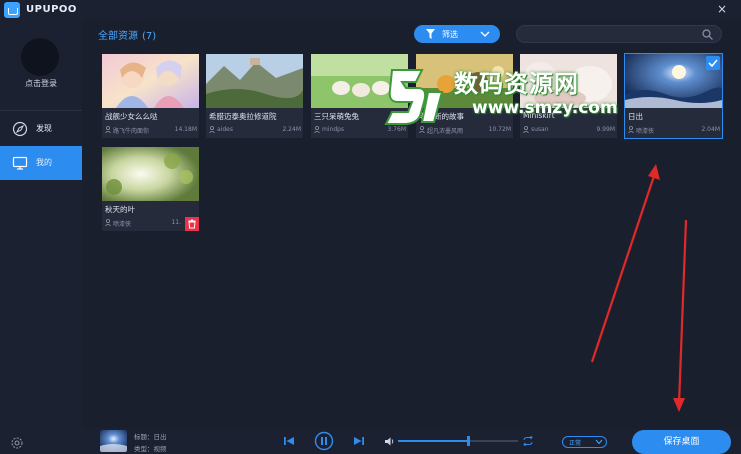 This screenshot has height=454, width=741. I want to click on card-title: 希腊迈泰奥拉修道院, so click(243, 116).